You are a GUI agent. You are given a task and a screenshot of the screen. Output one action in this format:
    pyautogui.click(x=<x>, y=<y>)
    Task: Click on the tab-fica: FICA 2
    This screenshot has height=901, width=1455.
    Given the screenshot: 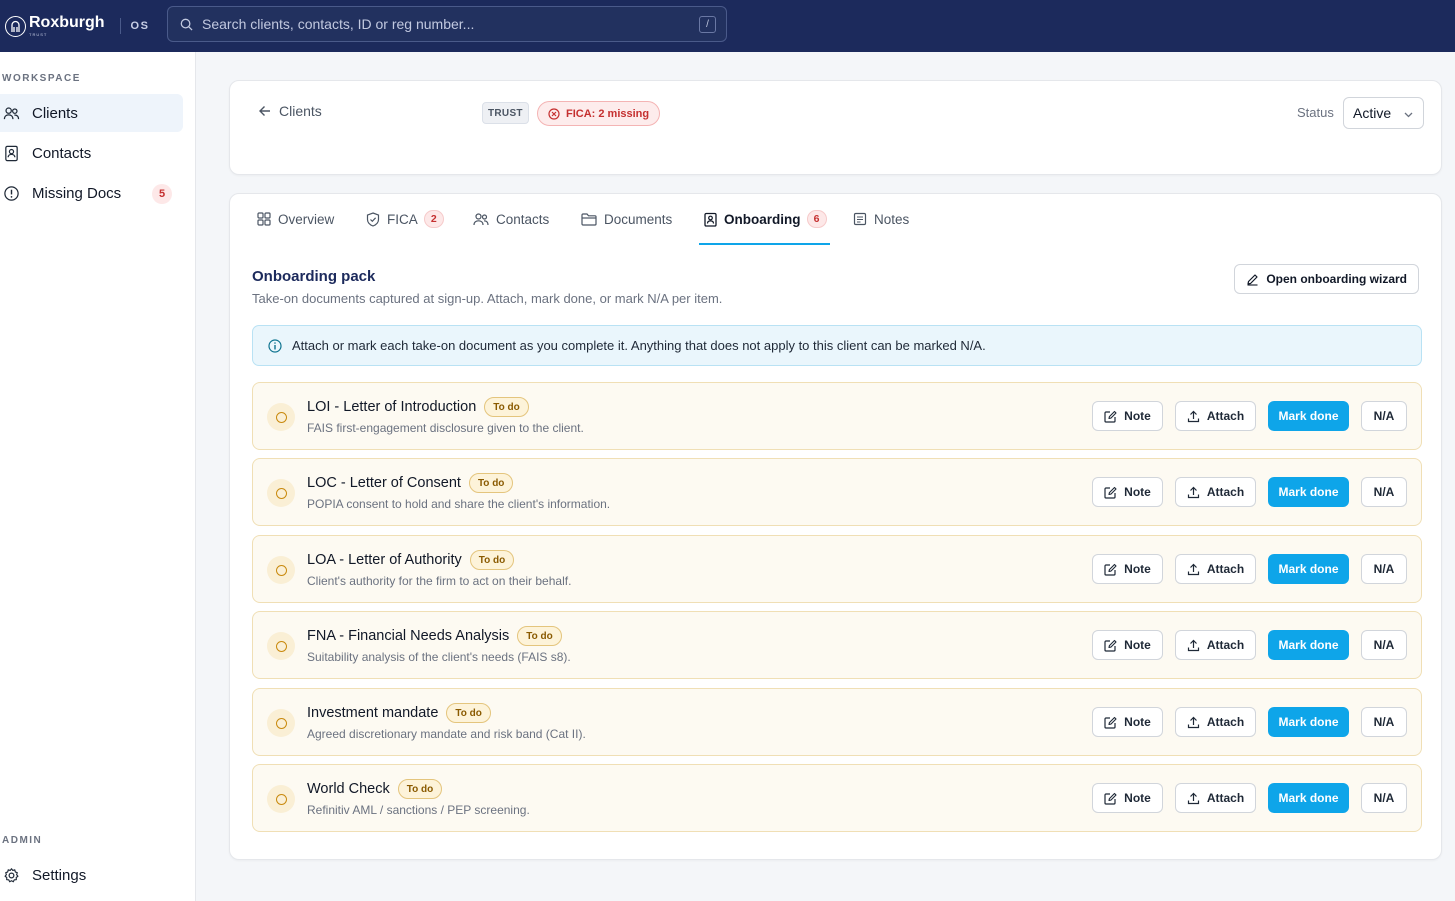 What is the action you would take?
    pyautogui.click(x=405, y=219)
    